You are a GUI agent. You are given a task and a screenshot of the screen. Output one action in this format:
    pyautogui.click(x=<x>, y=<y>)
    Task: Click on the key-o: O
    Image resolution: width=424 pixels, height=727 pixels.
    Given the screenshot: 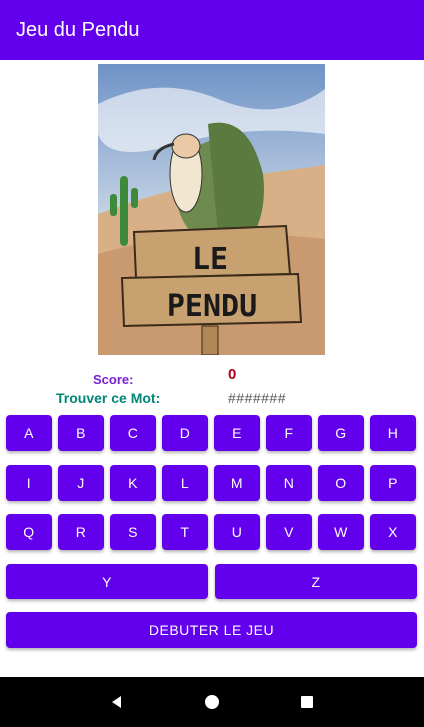 What is the action you would take?
    pyautogui.click(x=341, y=483)
    